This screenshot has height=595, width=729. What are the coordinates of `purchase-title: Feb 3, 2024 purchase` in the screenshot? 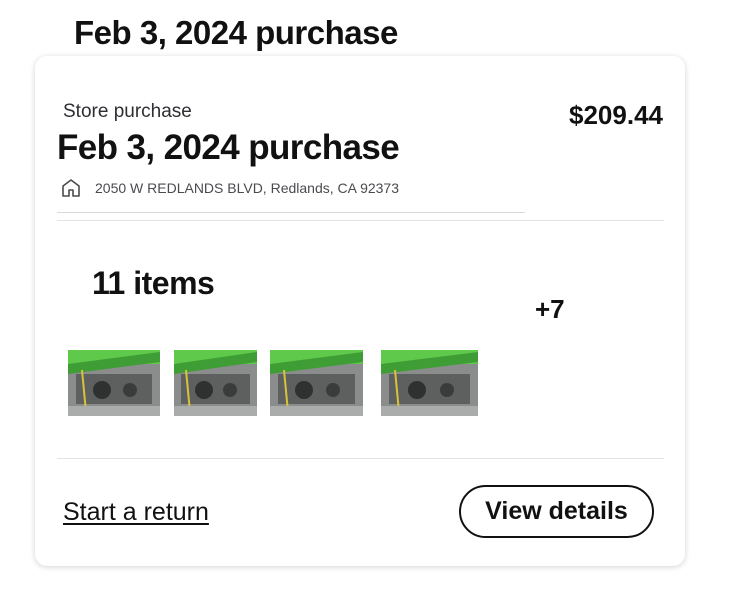 It's located at (228, 147).